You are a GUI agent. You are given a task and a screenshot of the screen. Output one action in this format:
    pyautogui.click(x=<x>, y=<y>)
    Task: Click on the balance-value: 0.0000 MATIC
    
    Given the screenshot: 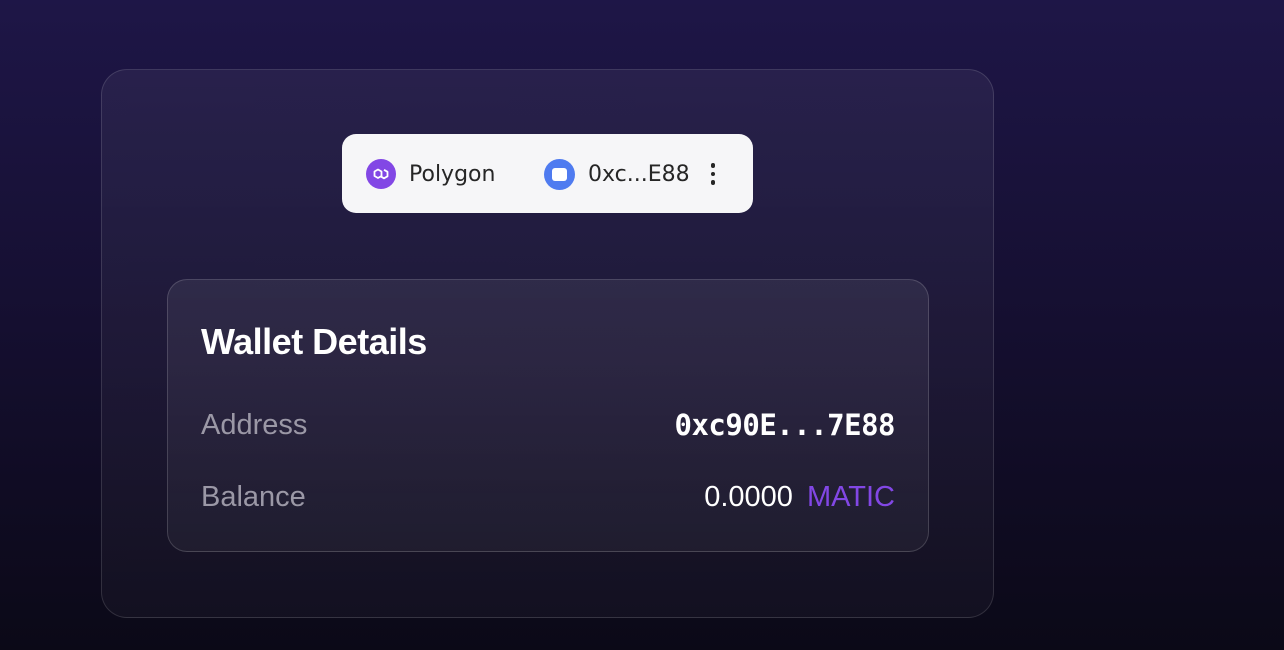 What is the action you would take?
    pyautogui.click(x=799, y=499)
    